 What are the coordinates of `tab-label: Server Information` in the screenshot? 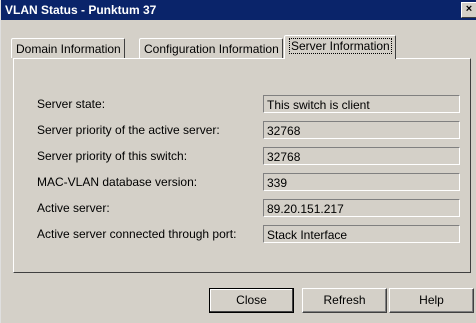 It's located at (340, 46).